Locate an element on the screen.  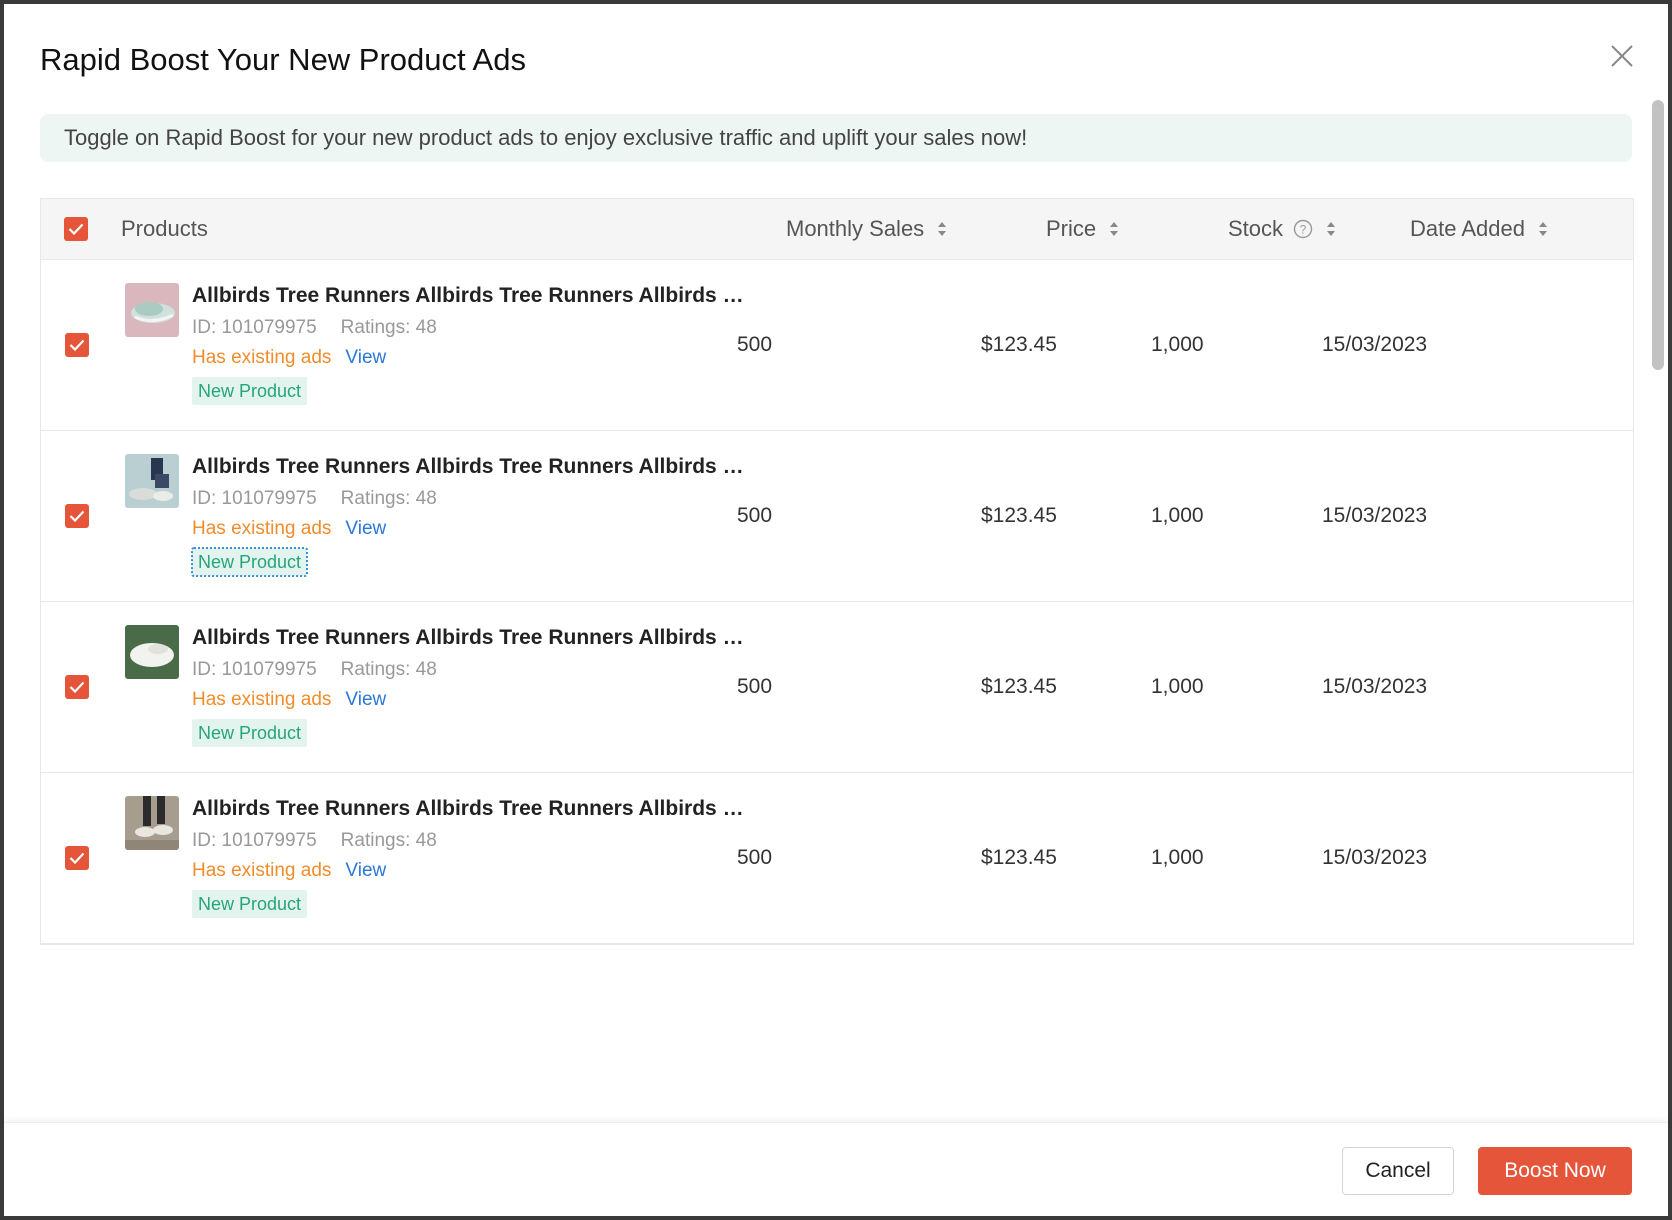
help-icon: ? is located at coordinates (1303, 229).